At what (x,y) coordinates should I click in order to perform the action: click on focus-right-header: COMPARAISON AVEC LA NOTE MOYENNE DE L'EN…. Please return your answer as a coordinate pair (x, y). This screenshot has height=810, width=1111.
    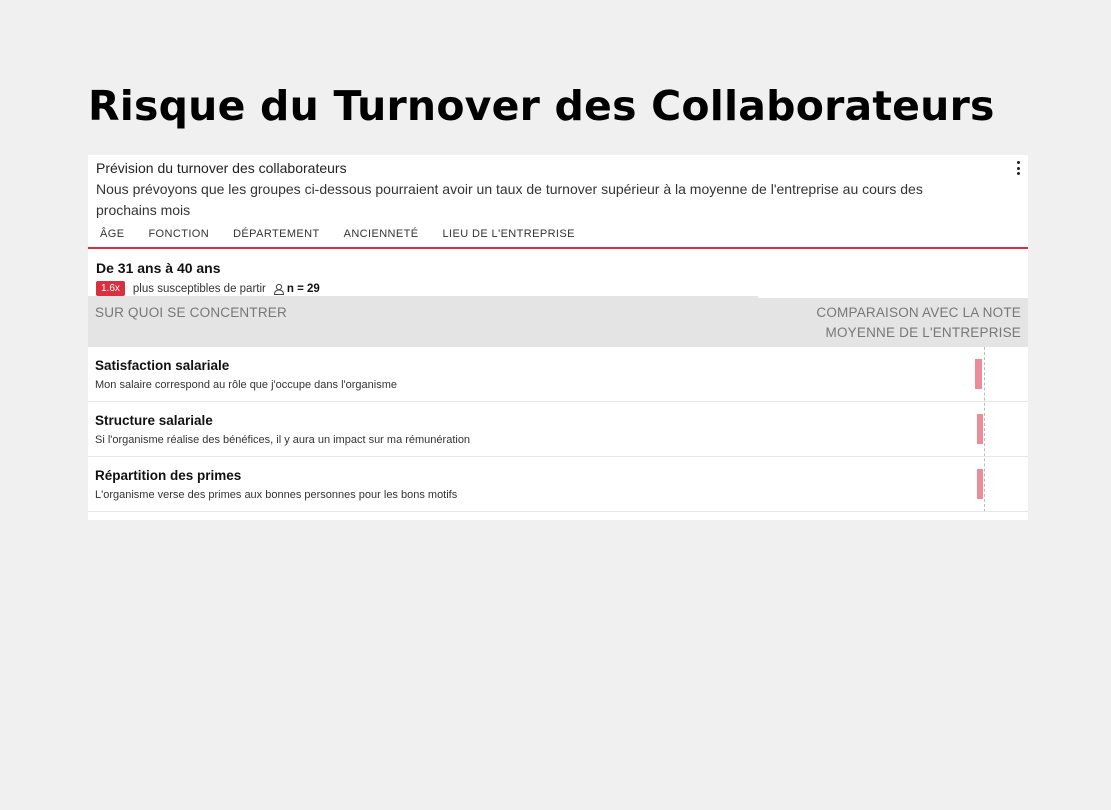
    Looking at the image, I should click on (918, 325).